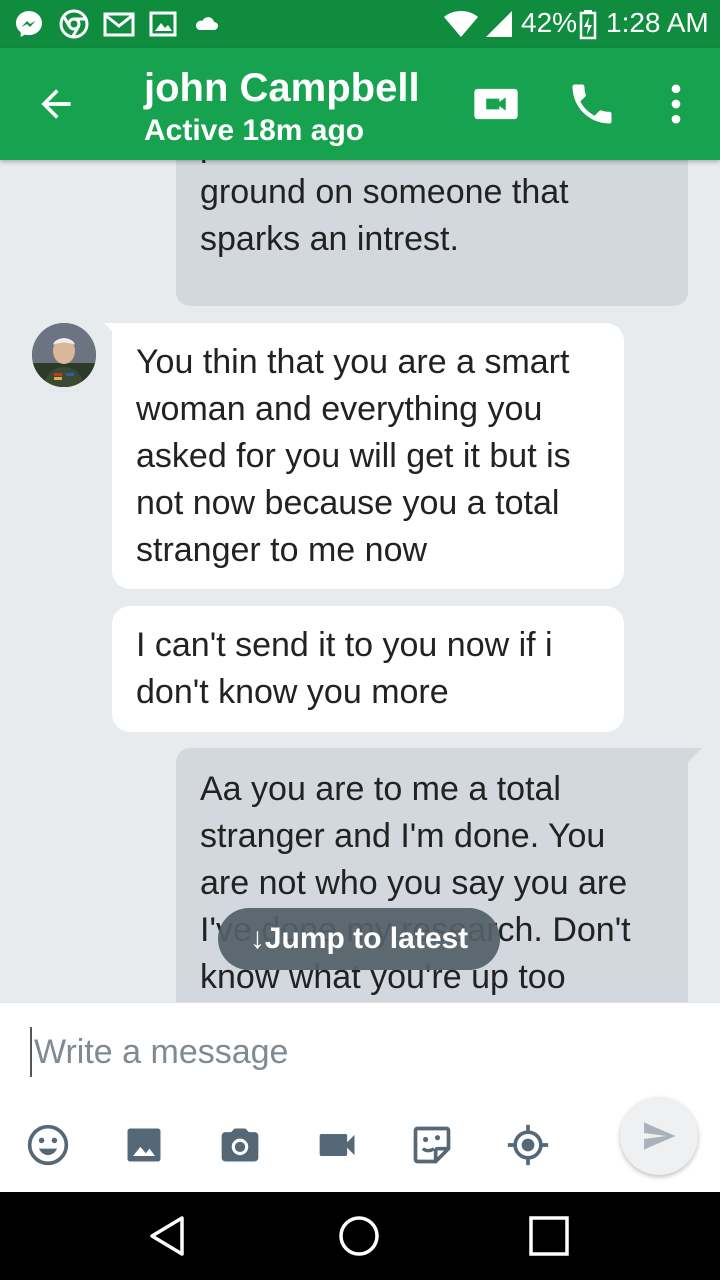  What do you see at coordinates (29, 24) in the screenshot?
I see `messenger-icon` at bounding box center [29, 24].